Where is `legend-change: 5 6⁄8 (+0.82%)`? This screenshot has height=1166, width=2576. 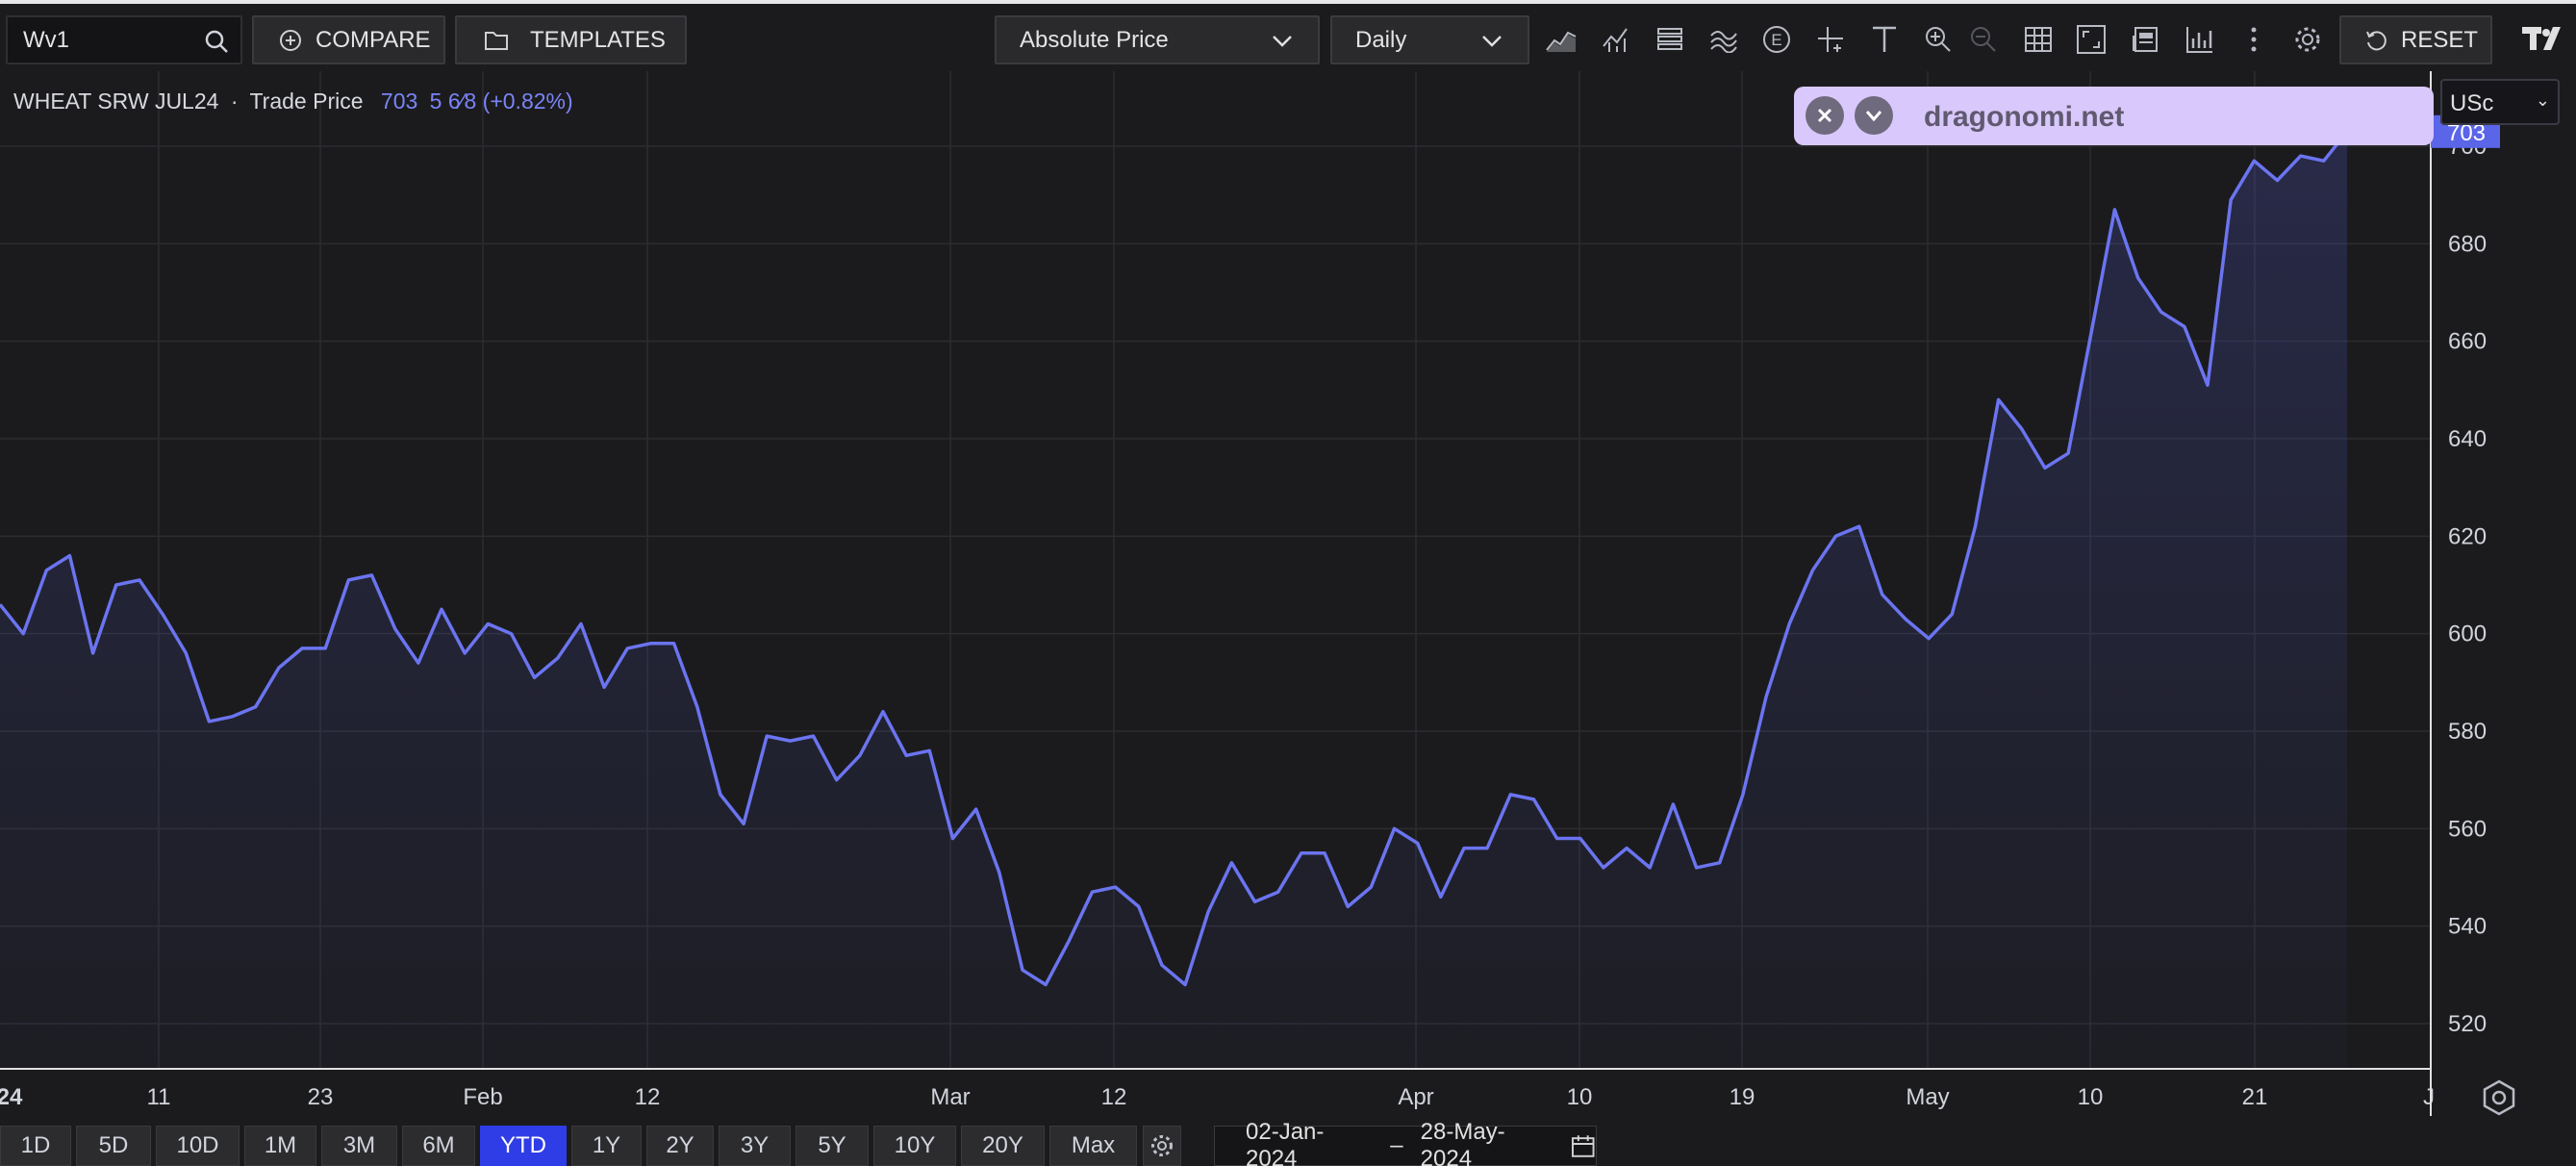 legend-change: 5 6⁄8 (+0.82%) is located at coordinates (501, 101).